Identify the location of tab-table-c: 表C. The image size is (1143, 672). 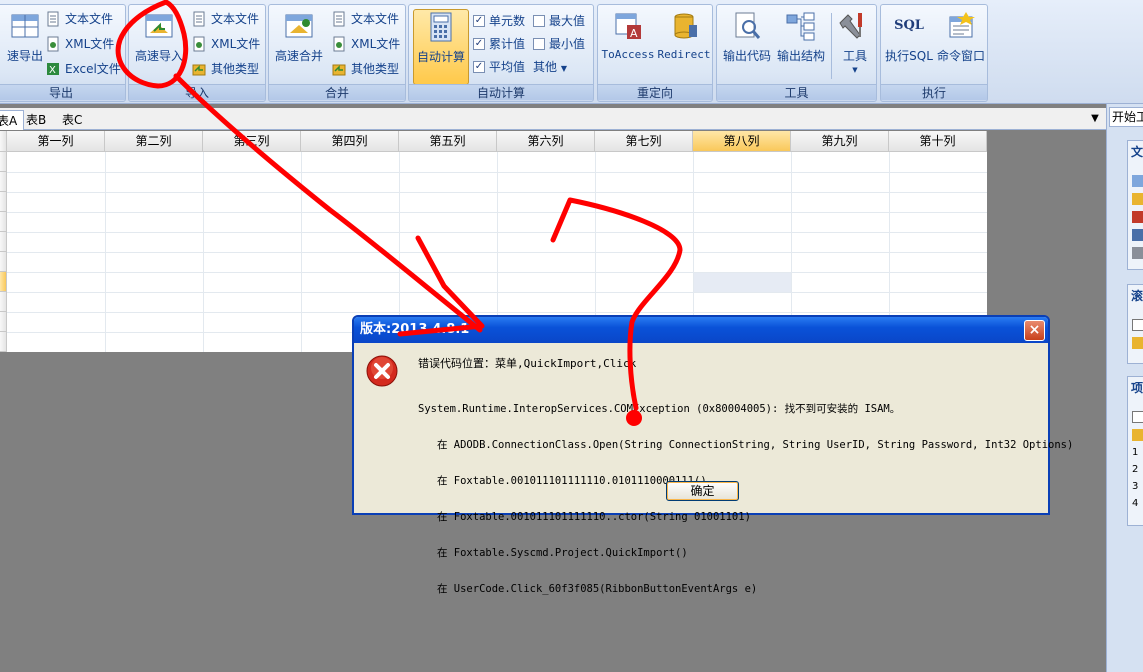
(72, 120).